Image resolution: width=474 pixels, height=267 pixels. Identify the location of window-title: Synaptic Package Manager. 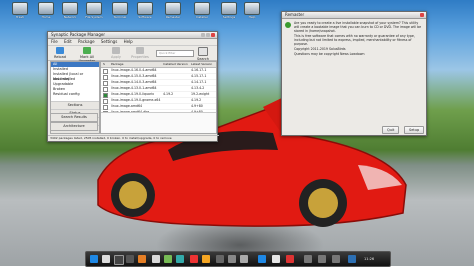
(78, 34).